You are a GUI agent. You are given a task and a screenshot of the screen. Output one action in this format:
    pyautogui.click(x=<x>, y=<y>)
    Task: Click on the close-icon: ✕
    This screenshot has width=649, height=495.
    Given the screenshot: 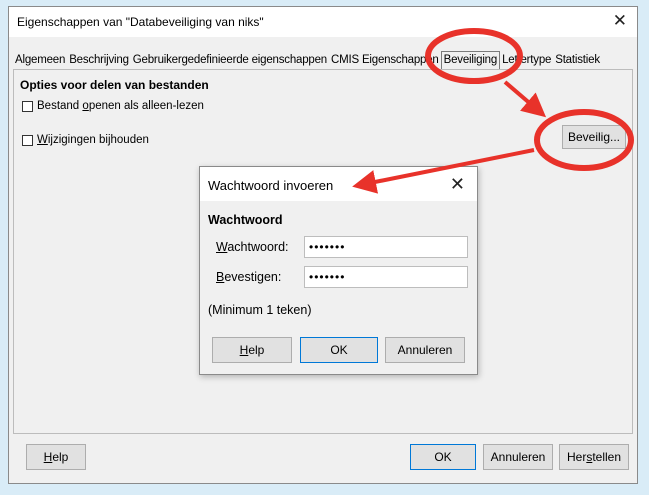 What is the action you would take?
    pyautogui.click(x=620, y=21)
    